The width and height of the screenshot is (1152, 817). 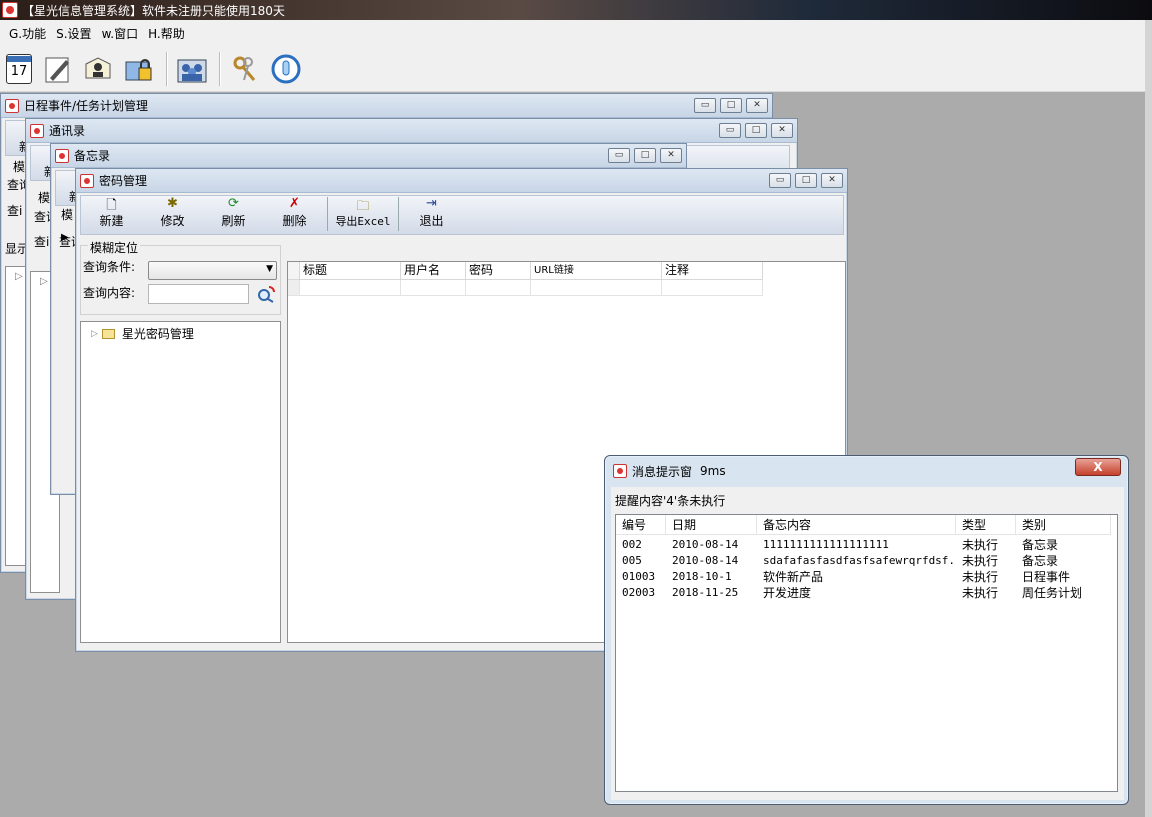 What do you see at coordinates (596, 270) in the screenshot?
I see `grid-column-url: URL链接` at bounding box center [596, 270].